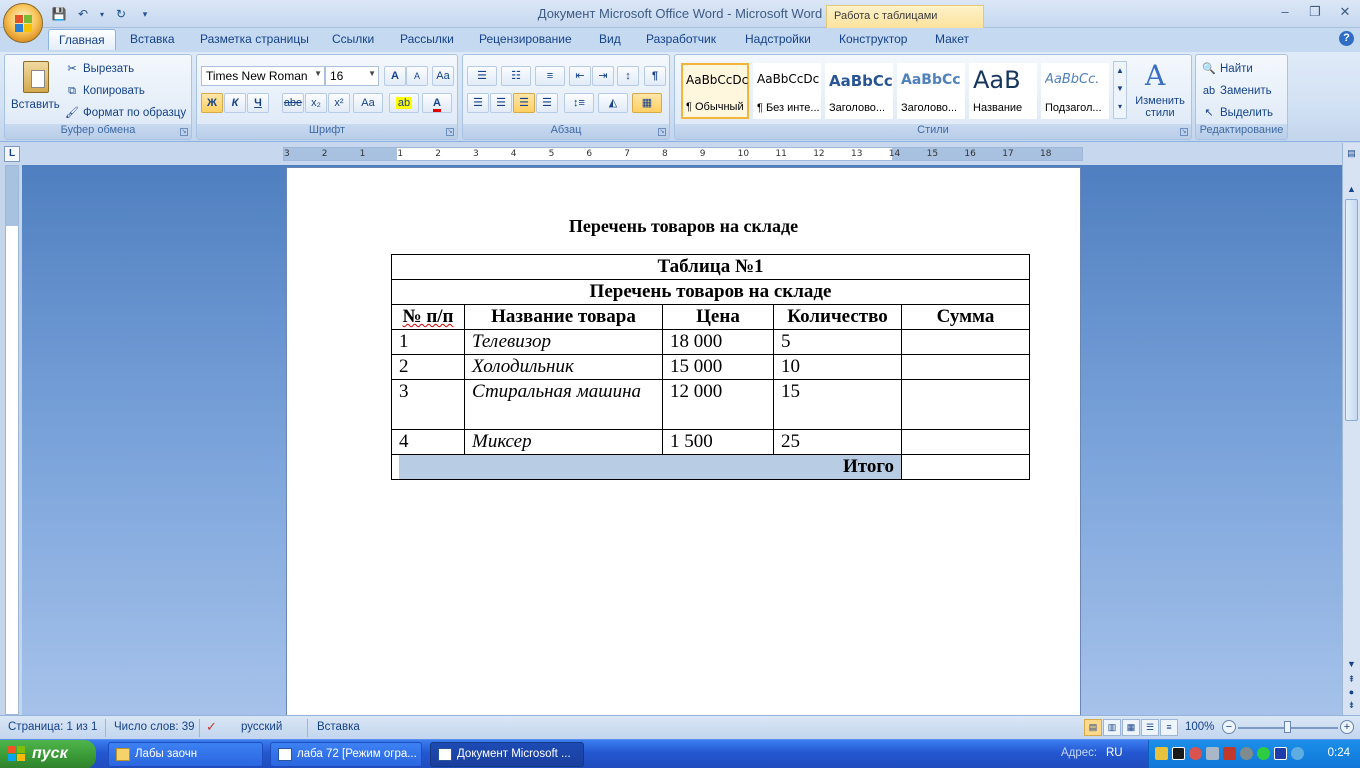  What do you see at coordinates (352, 76) in the screenshot?
I see `font-size-combo: 16 ▼` at bounding box center [352, 76].